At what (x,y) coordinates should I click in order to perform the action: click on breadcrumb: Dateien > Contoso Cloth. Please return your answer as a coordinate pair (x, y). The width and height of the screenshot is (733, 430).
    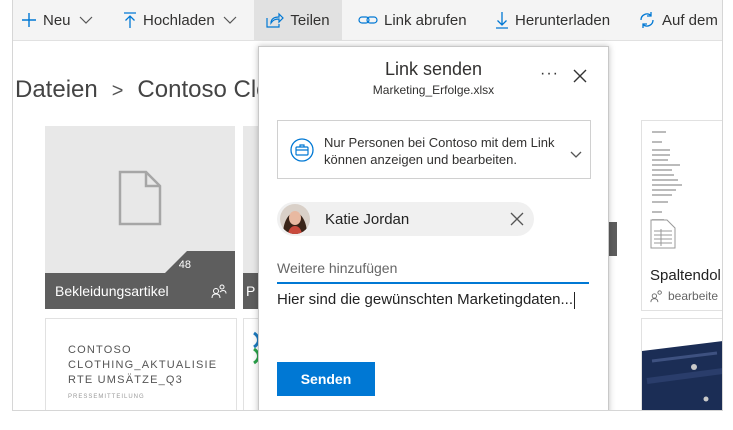
    Looking at the image, I should click on (152, 90).